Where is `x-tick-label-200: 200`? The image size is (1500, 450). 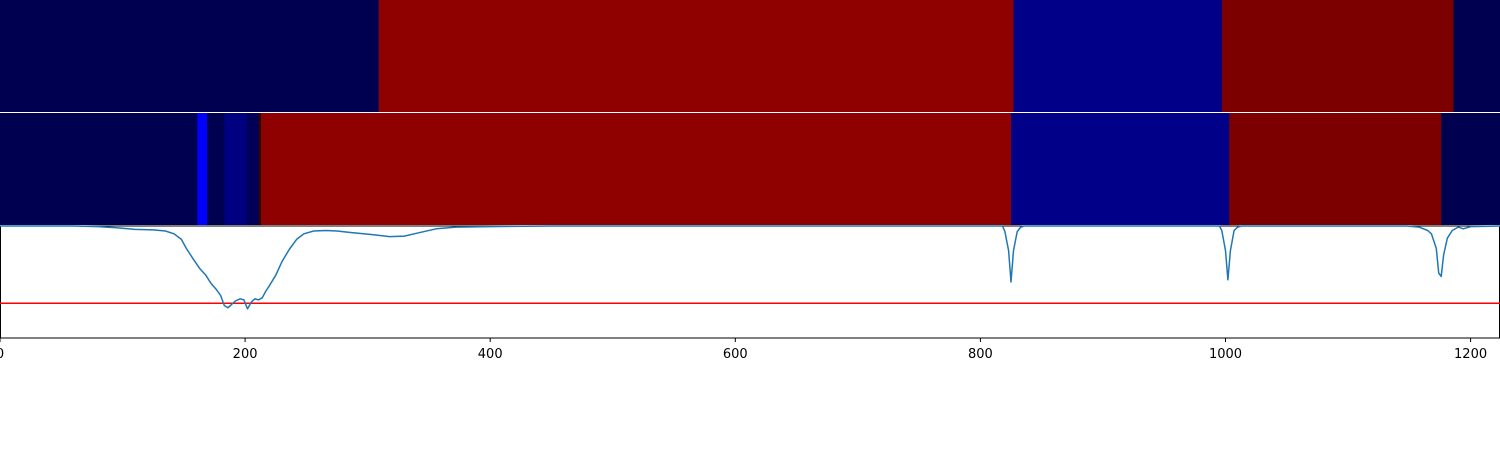
x-tick-label-200: 200 is located at coordinates (245, 354).